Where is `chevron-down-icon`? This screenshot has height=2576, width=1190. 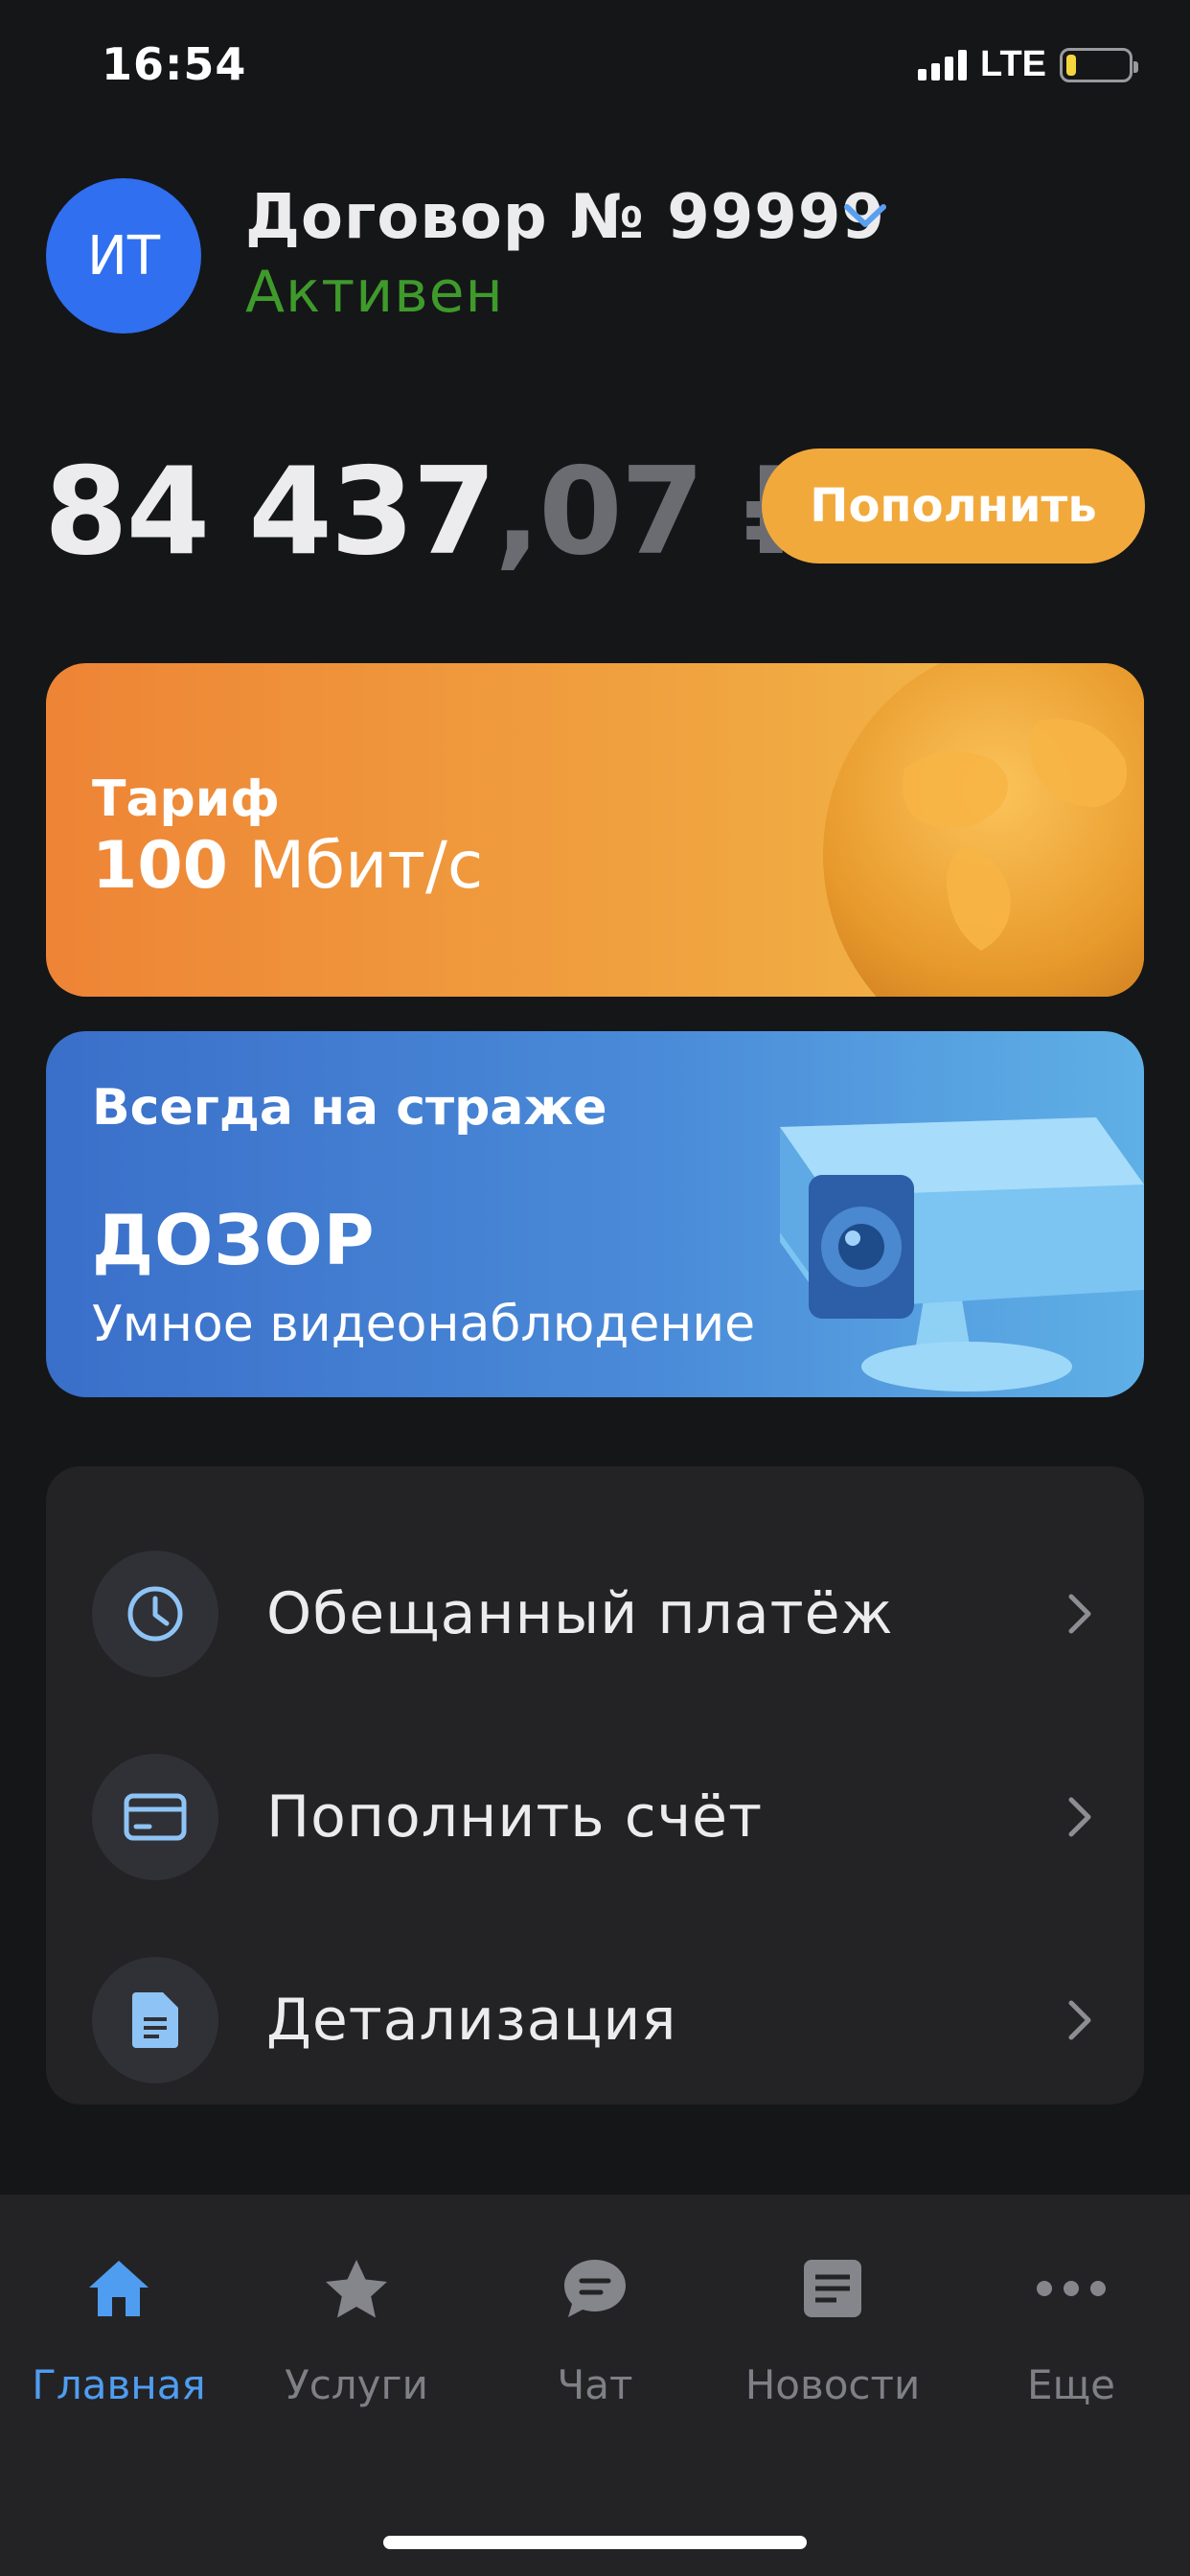
chevron-down-icon is located at coordinates (865, 216).